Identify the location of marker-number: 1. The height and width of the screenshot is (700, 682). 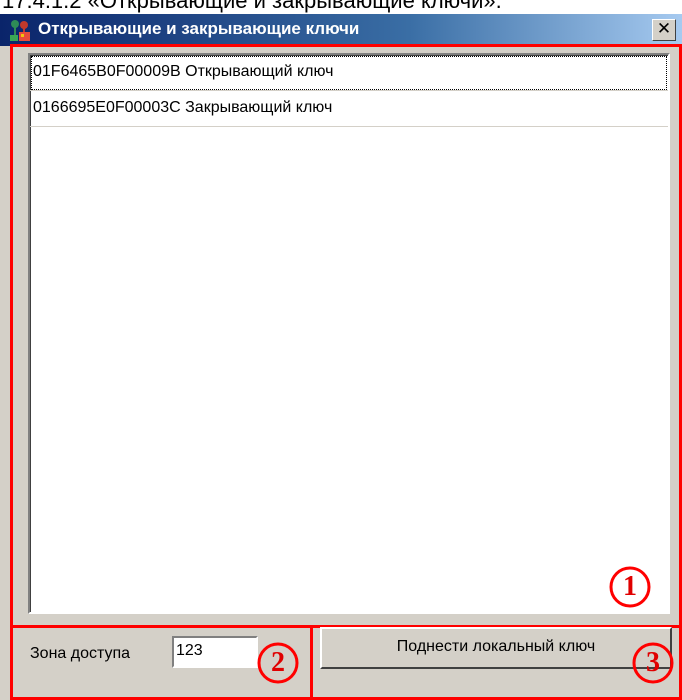
(630, 586).